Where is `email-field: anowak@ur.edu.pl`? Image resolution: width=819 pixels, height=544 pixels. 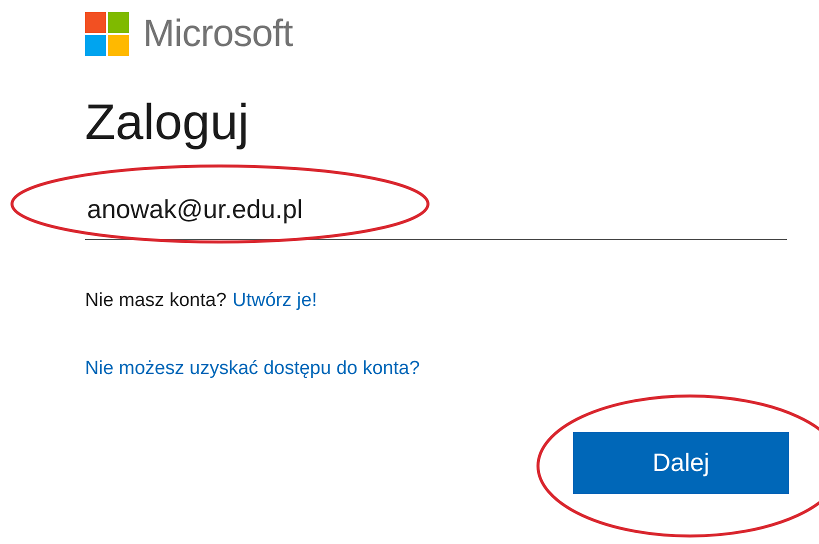 email-field: anowak@ur.edu.pl is located at coordinates (436, 215).